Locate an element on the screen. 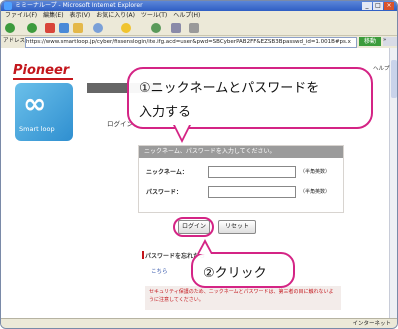  status-bar: インターネット is located at coordinates (199, 323).